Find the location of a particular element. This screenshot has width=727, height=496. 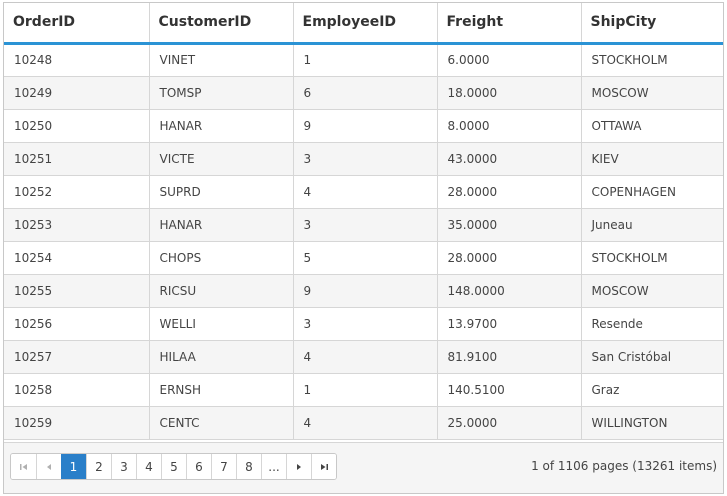

cell-orderid: 10254 is located at coordinates (76, 258).